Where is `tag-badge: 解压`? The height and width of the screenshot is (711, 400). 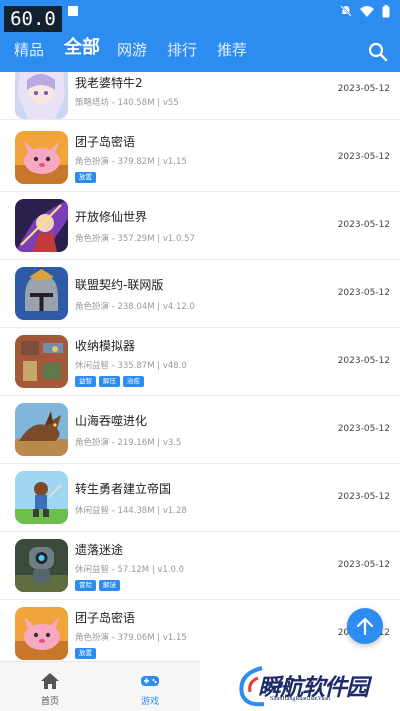
tag-badge: 解压 is located at coordinates (109, 381).